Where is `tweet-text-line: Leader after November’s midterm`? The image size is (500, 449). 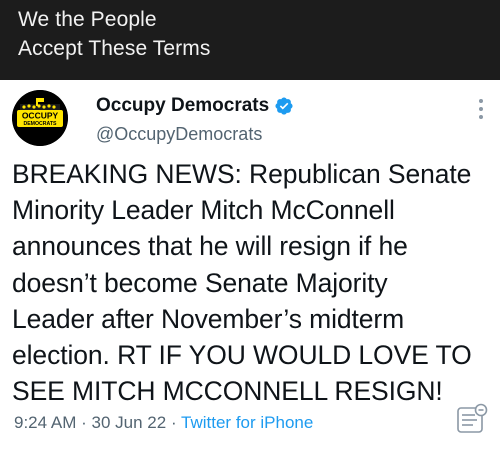 tweet-text-line: Leader after November’s midterm is located at coordinates (208, 318).